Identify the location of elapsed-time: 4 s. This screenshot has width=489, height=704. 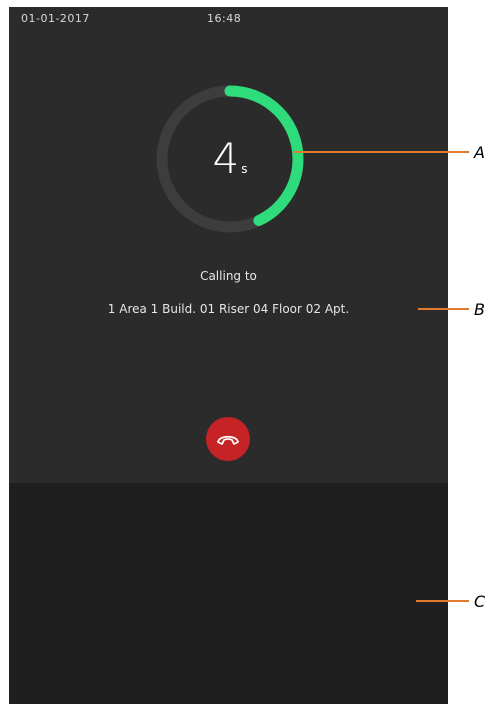
(230, 159).